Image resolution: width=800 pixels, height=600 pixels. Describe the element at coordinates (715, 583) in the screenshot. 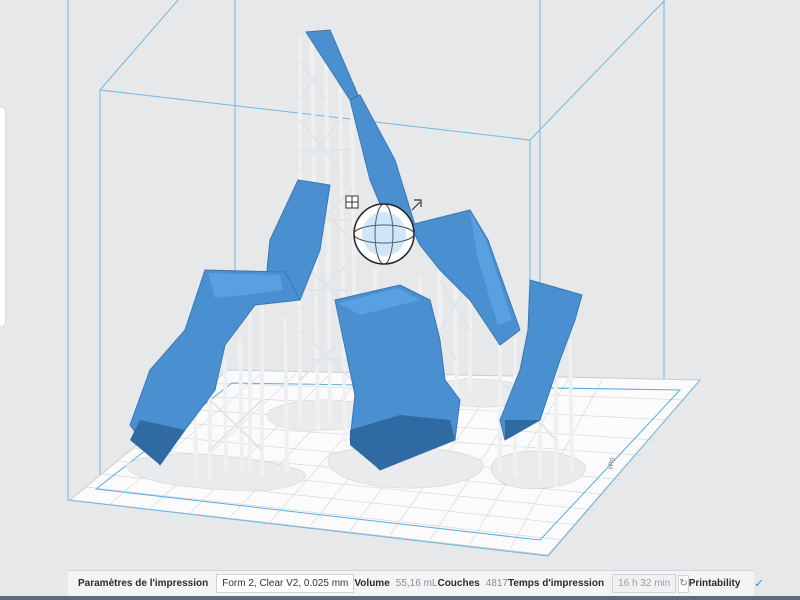

I see `printability-label: Printability` at that location.